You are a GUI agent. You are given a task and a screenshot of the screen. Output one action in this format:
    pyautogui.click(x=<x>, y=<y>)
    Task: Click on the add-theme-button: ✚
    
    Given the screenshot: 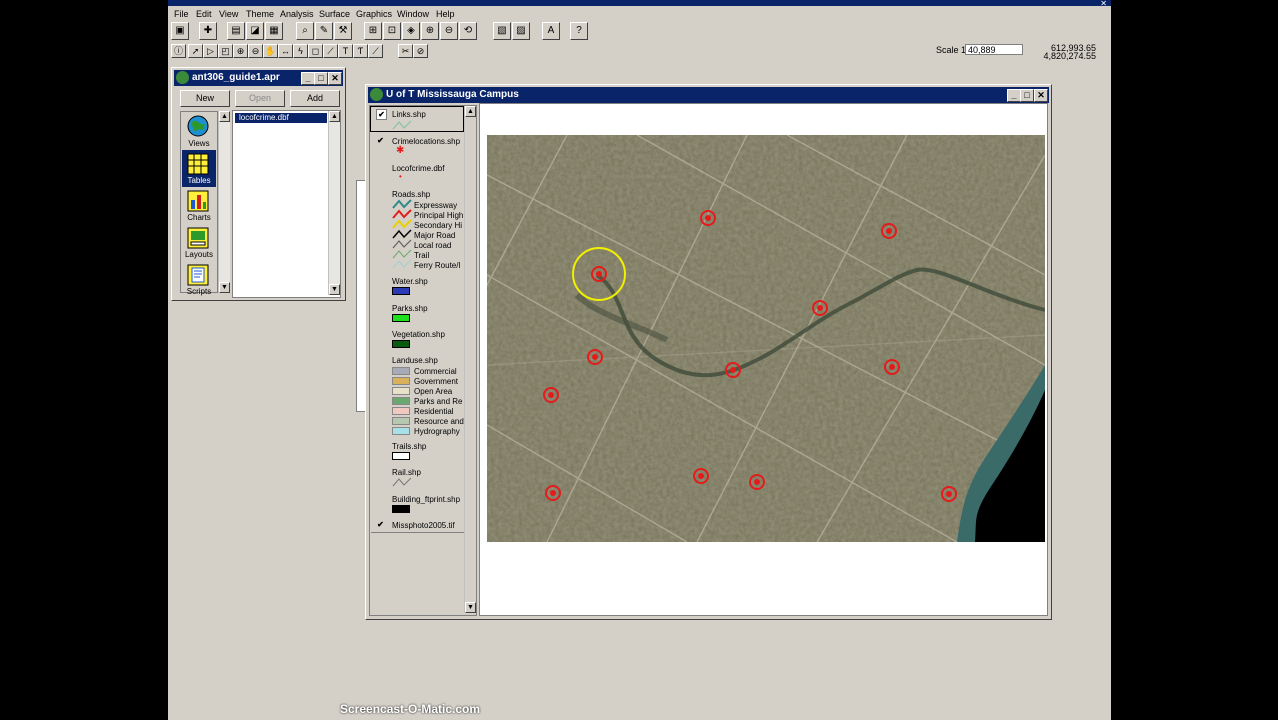 What is the action you would take?
    pyautogui.click(x=208, y=31)
    